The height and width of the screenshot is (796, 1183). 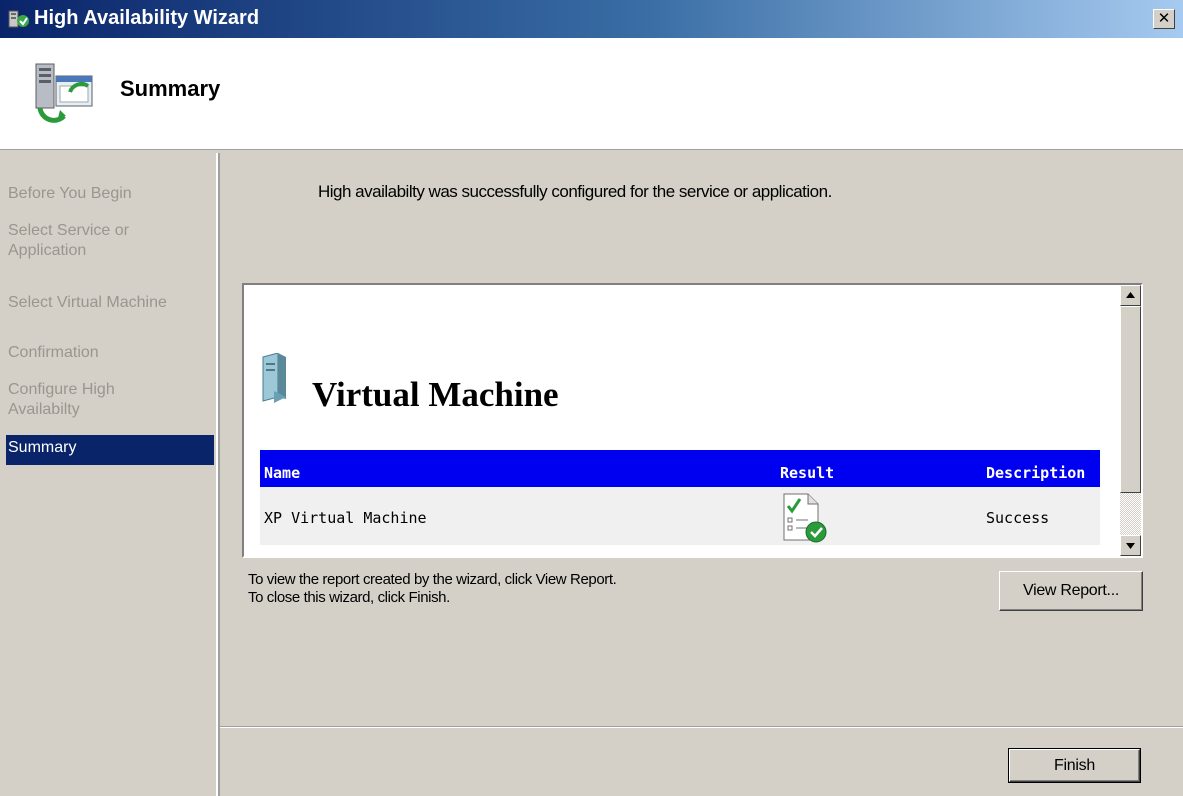 I want to click on scroll-thumb, so click(x=1130, y=399).